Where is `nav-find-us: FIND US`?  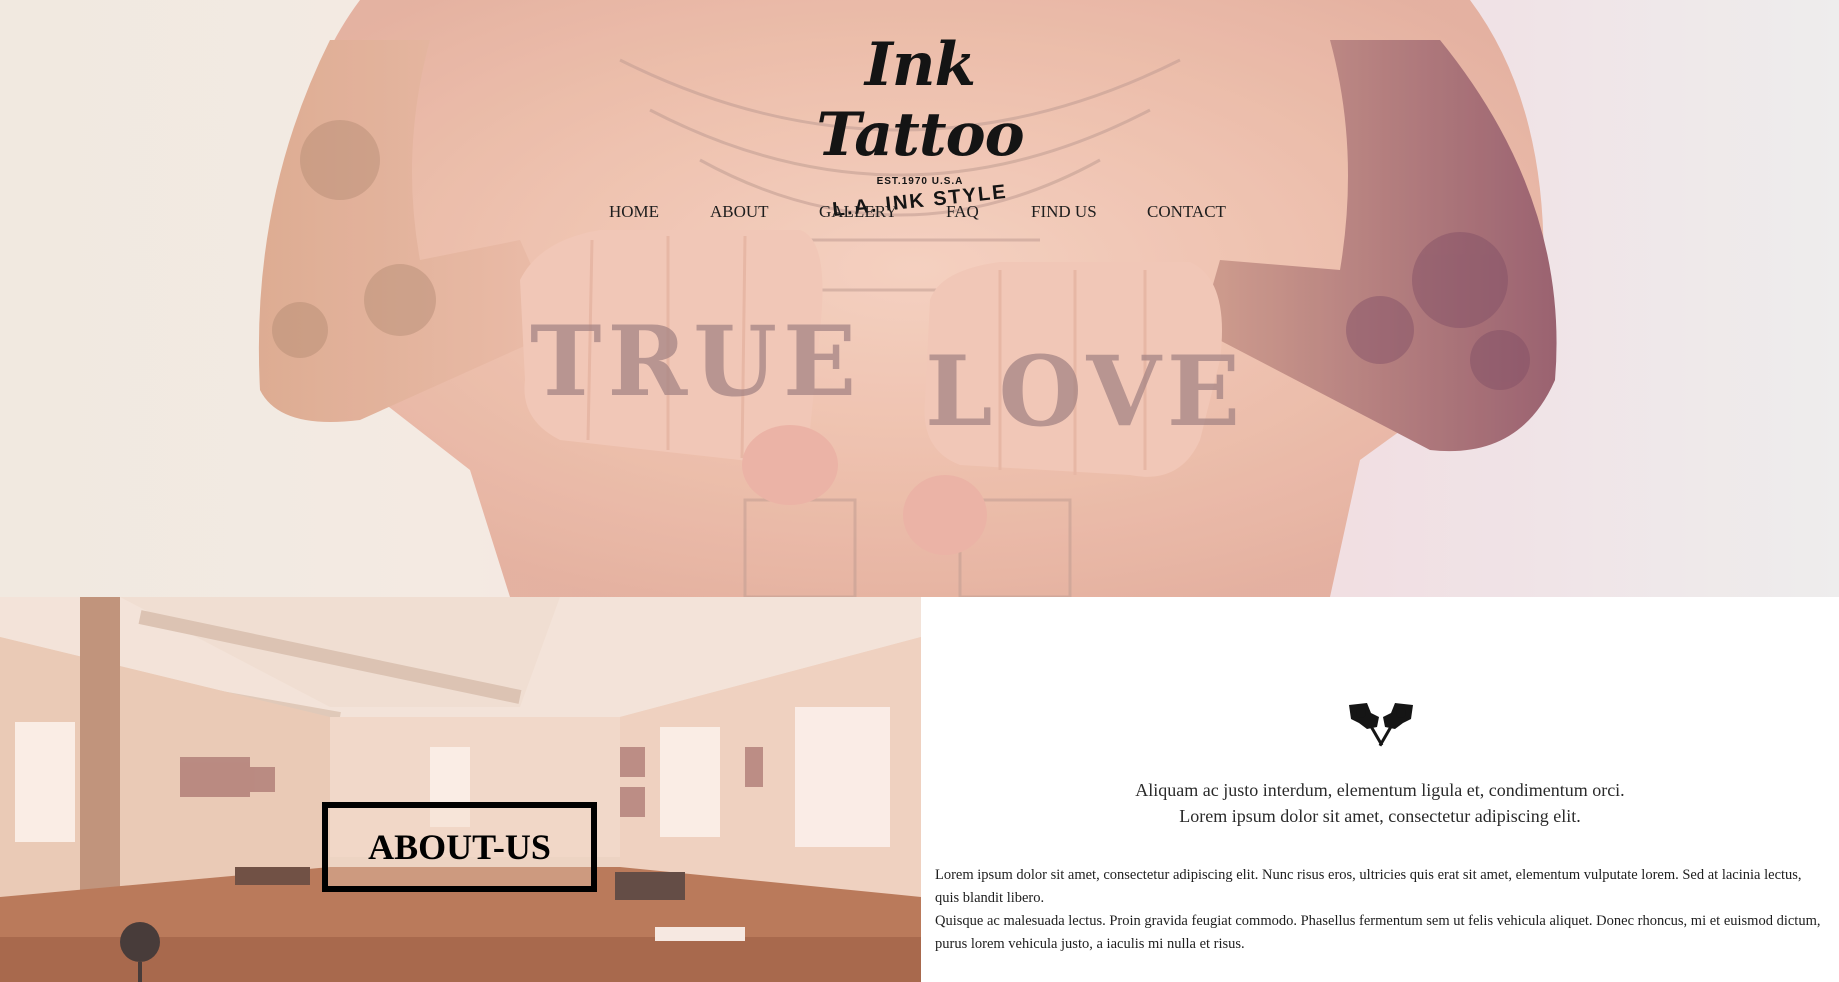
nav-find-us: FIND US is located at coordinates (1064, 212).